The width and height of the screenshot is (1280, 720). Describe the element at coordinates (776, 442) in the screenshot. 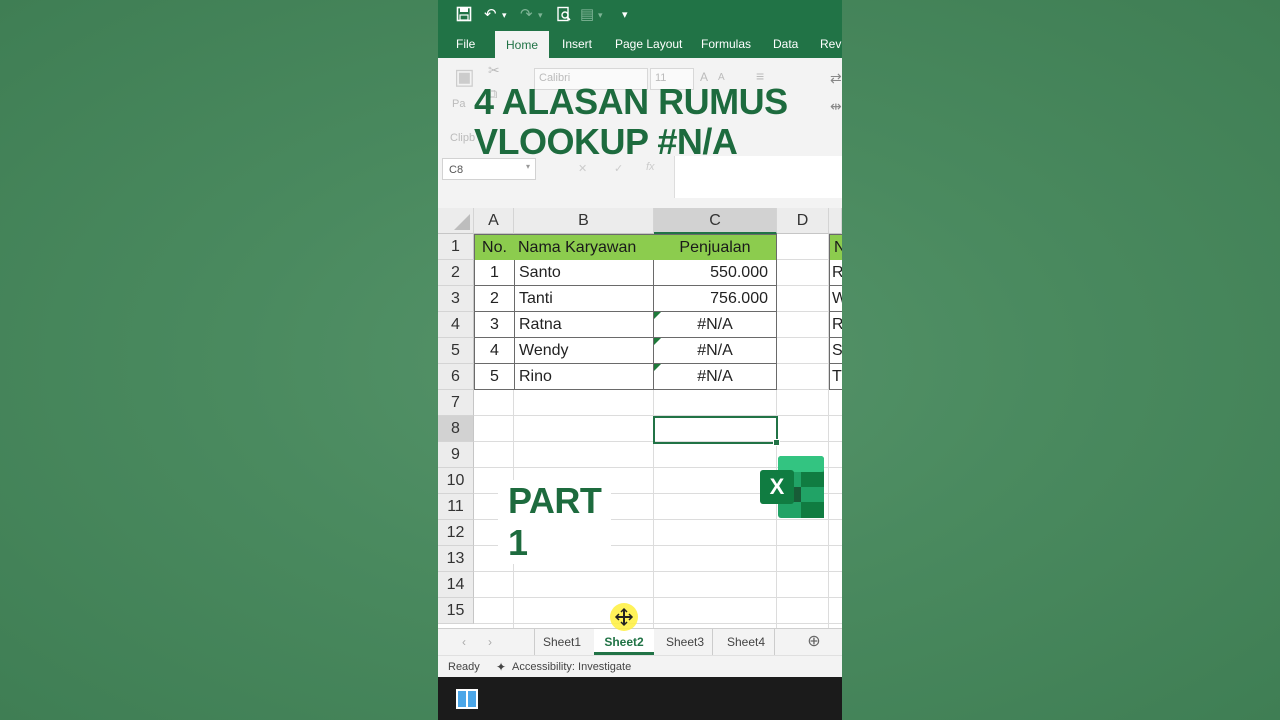

I see `fill-handle` at that location.